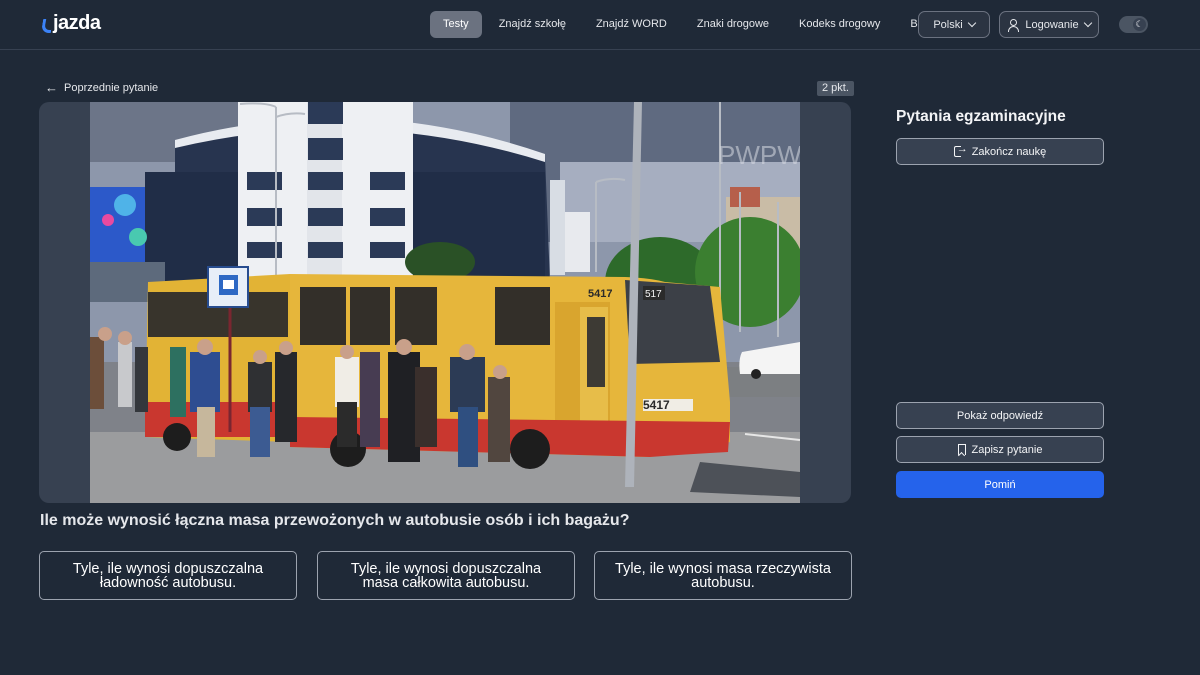  I want to click on language-dropdown: Polski, so click(954, 24).